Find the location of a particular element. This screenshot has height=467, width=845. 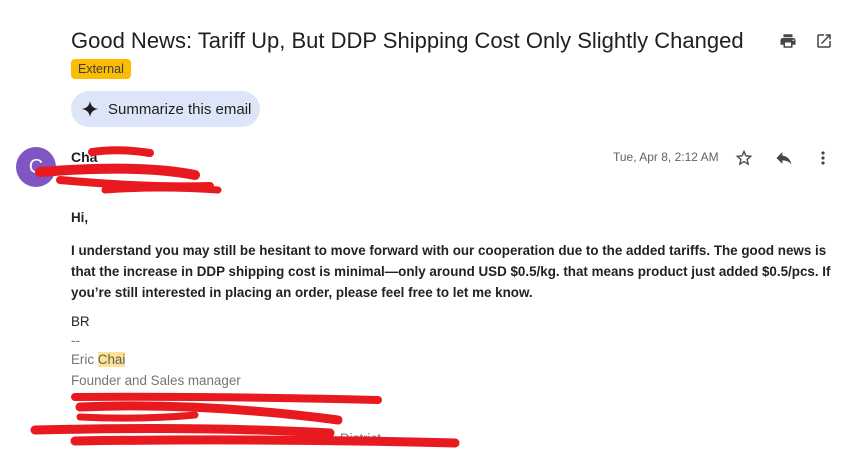

external-label: External is located at coordinates (101, 69).